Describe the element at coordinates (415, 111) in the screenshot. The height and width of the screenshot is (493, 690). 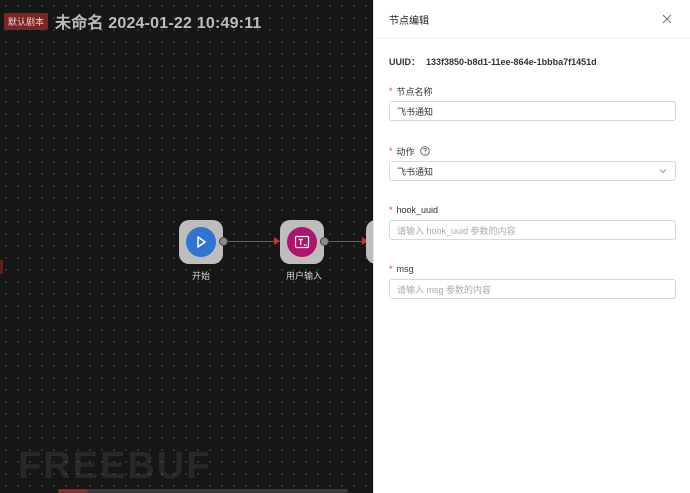
I see `node-name-value: 飞书通知` at that location.